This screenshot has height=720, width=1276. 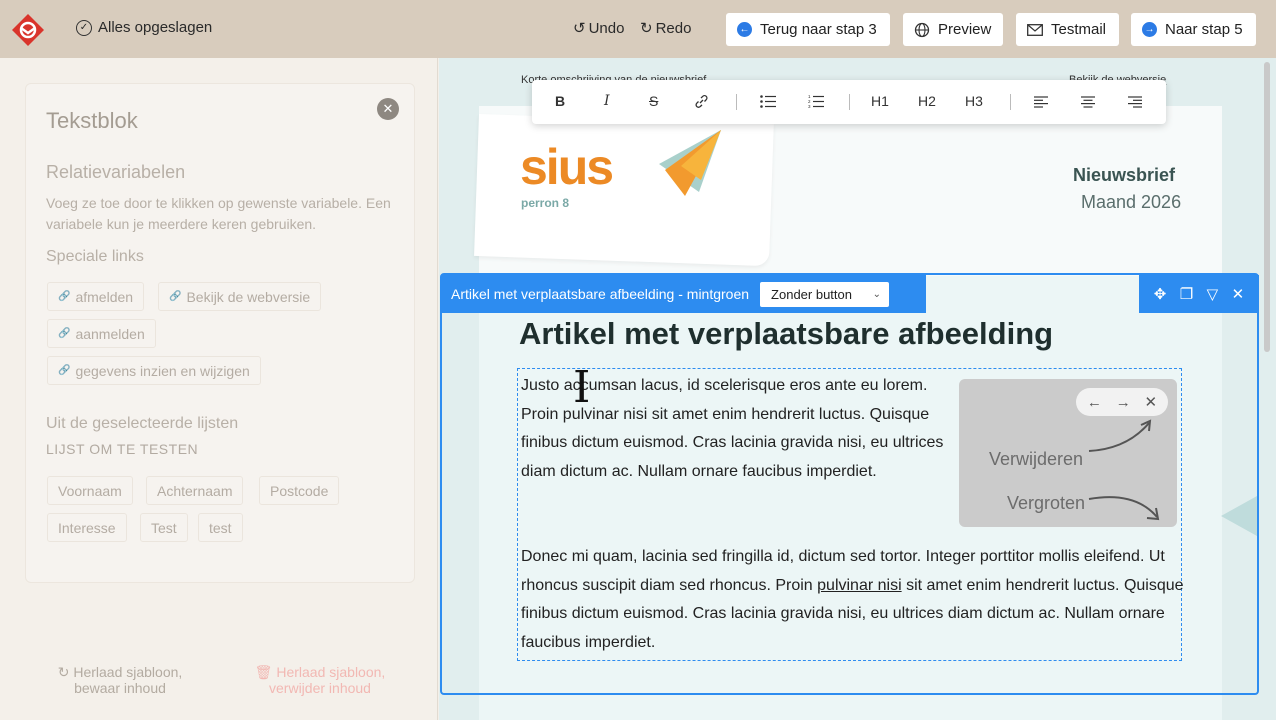 I want to click on save-status: ✓ Alles opgeslagen, so click(x=144, y=27).